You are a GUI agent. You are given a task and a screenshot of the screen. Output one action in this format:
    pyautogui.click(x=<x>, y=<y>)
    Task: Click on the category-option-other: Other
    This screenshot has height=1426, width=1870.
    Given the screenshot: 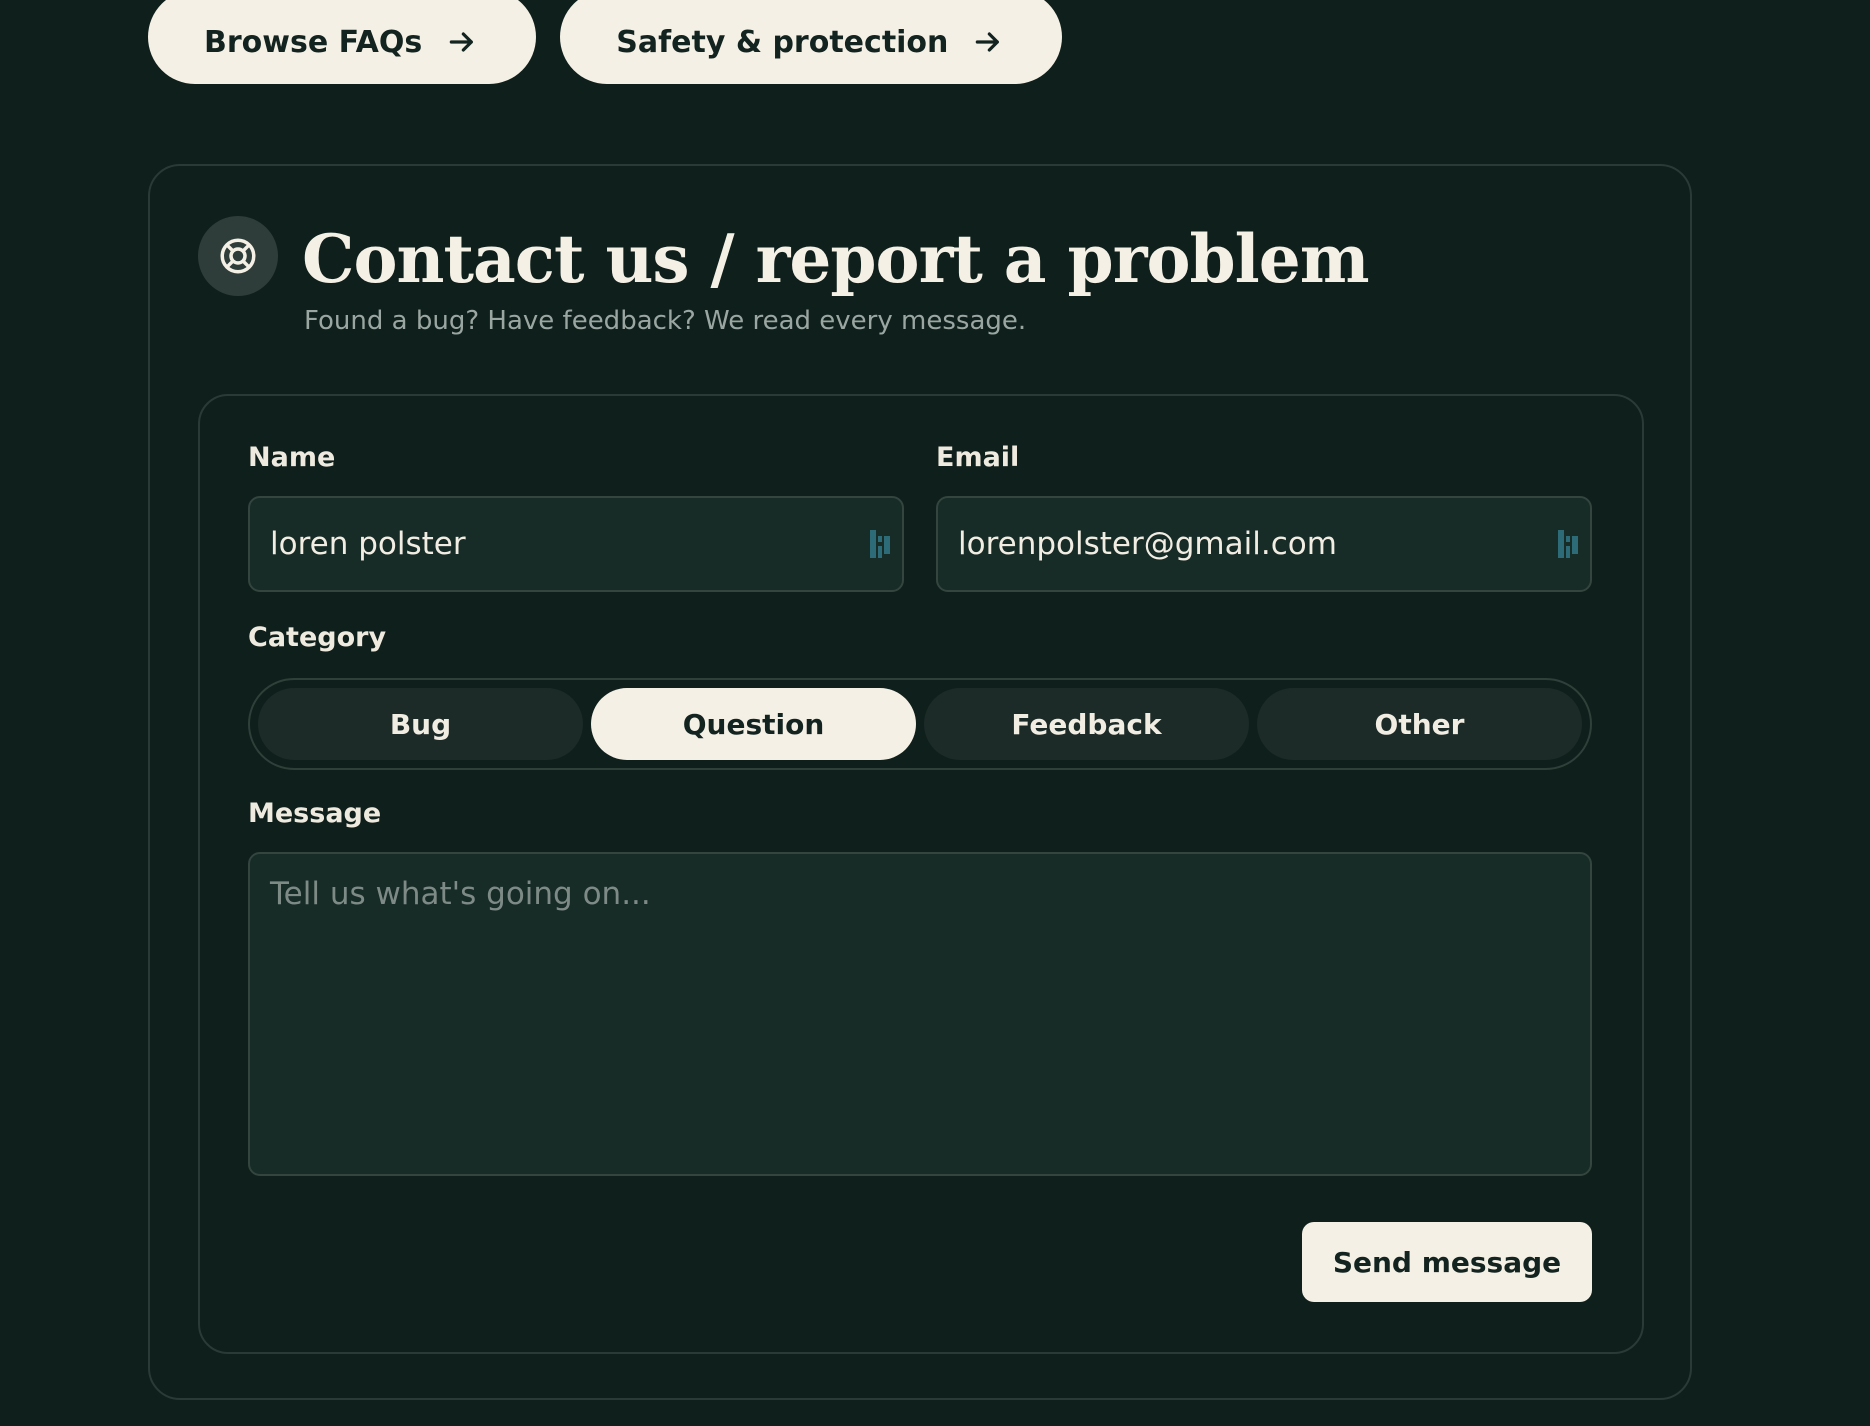 What is the action you would take?
    pyautogui.click(x=1419, y=724)
    